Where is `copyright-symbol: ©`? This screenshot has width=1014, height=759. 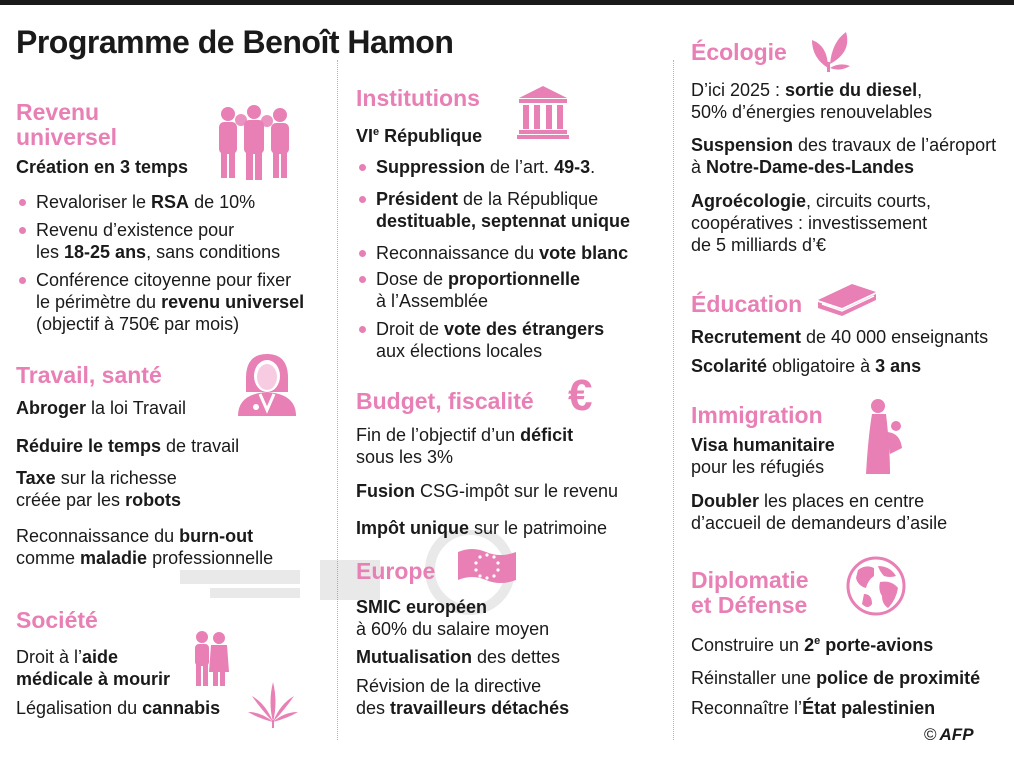
copyright-symbol: © is located at coordinates (930, 734).